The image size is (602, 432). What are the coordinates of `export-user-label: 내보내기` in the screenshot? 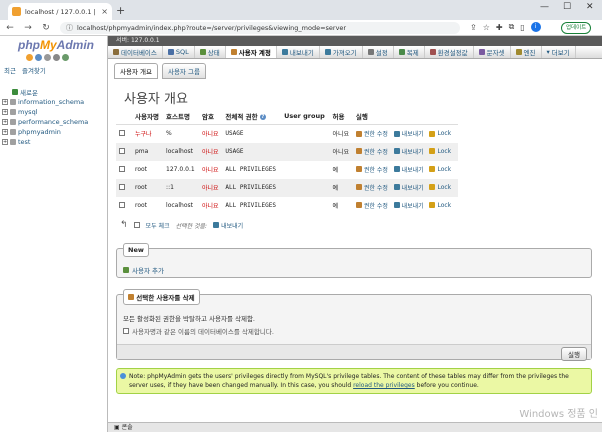 It's located at (412, 206).